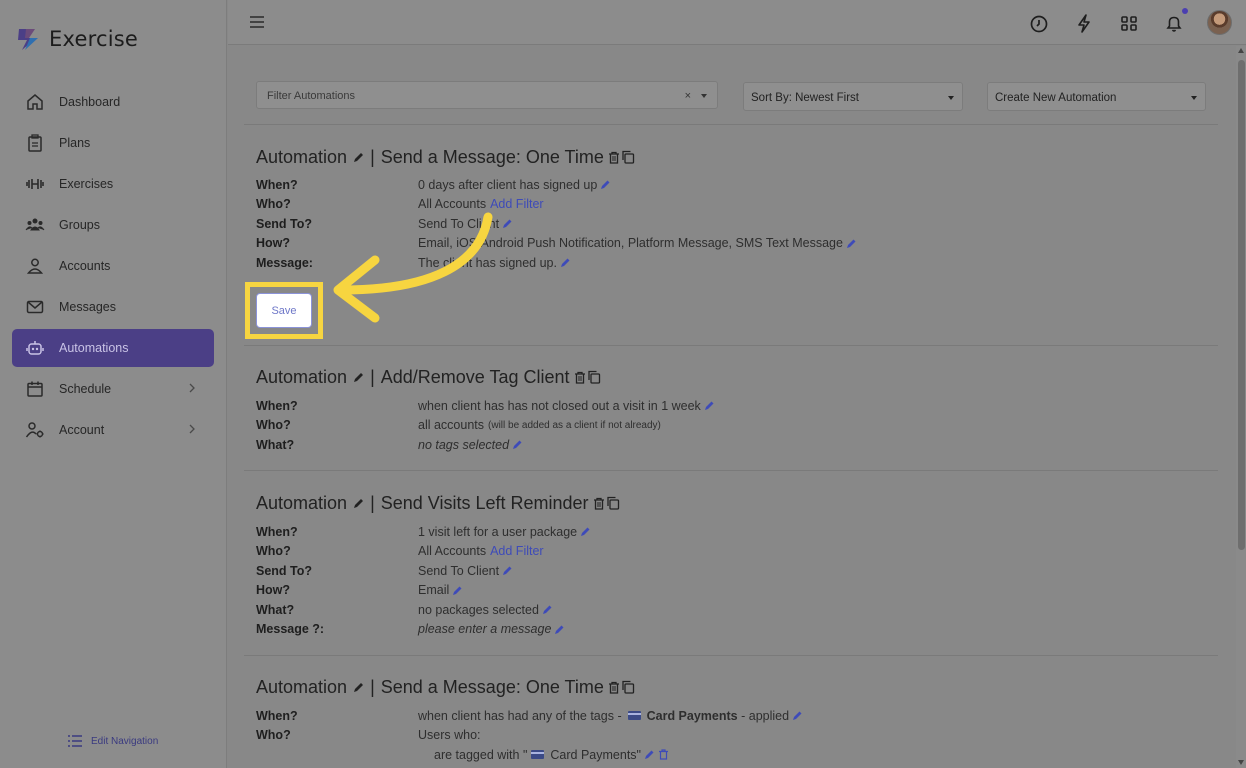 The width and height of the screenshot is (1246, 768). I want to click on sidebar-item-dashboard: Dashboard, so click(113, 102).